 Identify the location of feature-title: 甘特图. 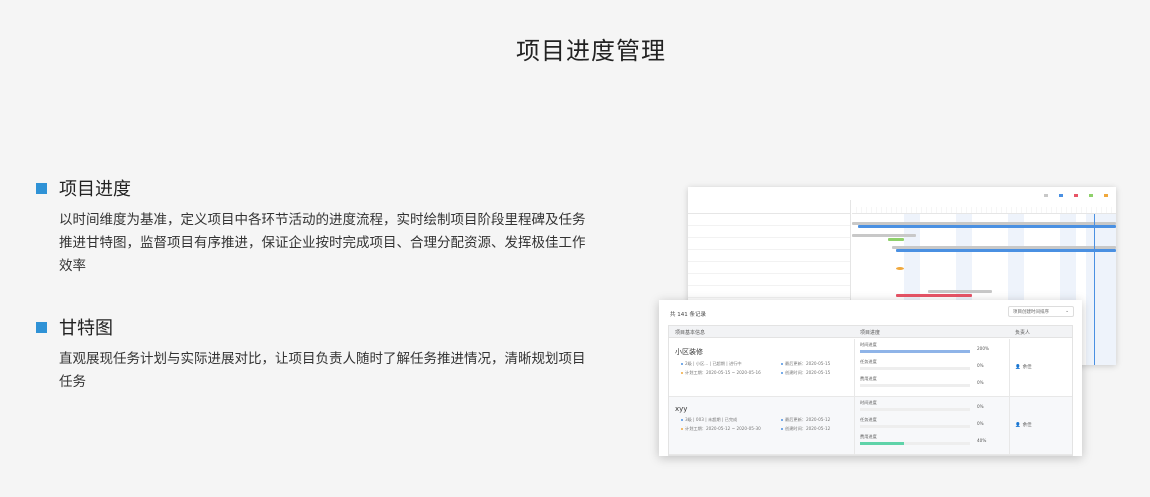
(86, 328).